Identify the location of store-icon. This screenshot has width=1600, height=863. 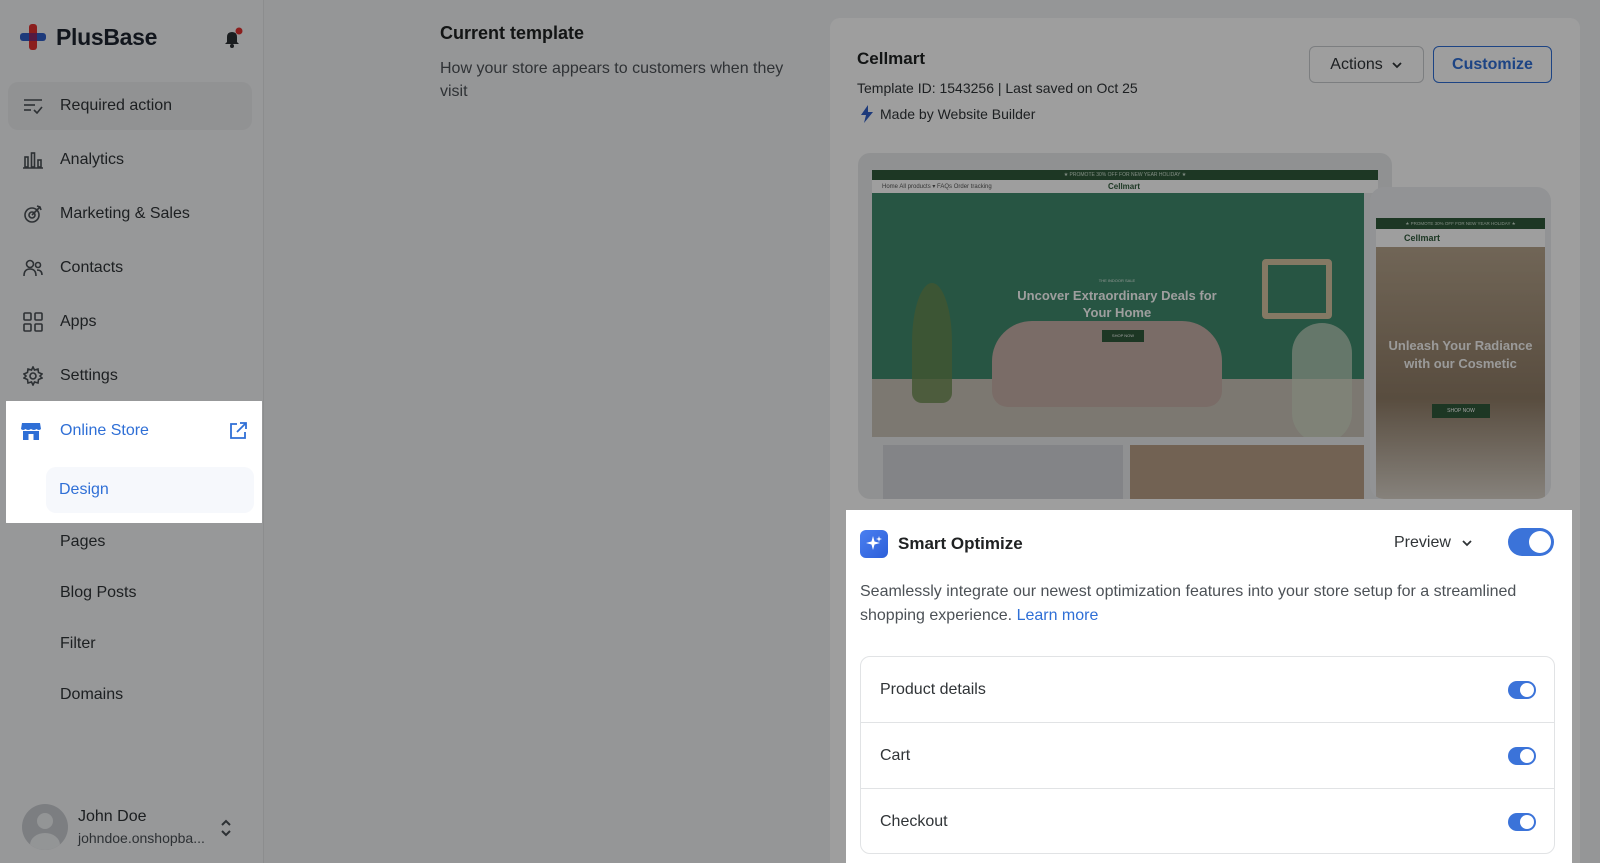
(31, 431).